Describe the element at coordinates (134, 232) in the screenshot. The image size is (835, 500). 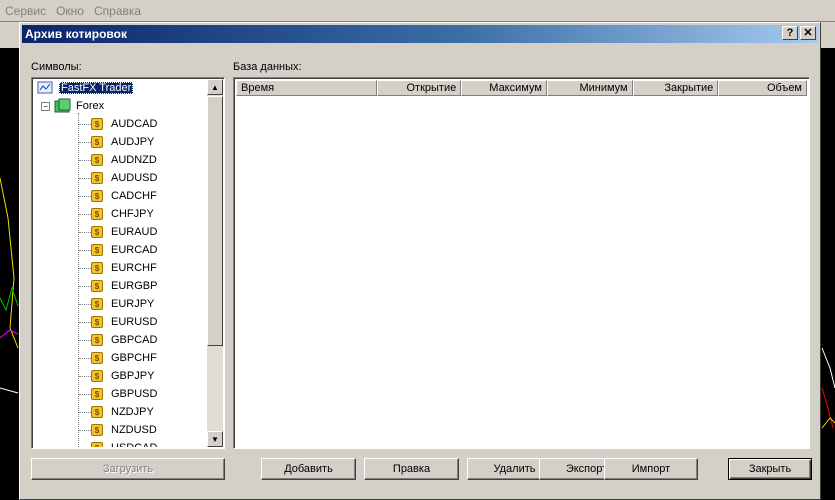
I see `tree-item-label: EURAUD` at that location.